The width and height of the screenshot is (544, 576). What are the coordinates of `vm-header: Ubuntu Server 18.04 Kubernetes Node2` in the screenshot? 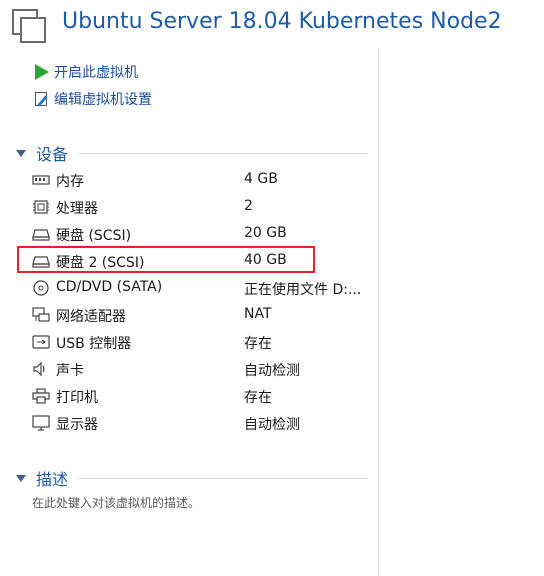 It's located at (272, 24).